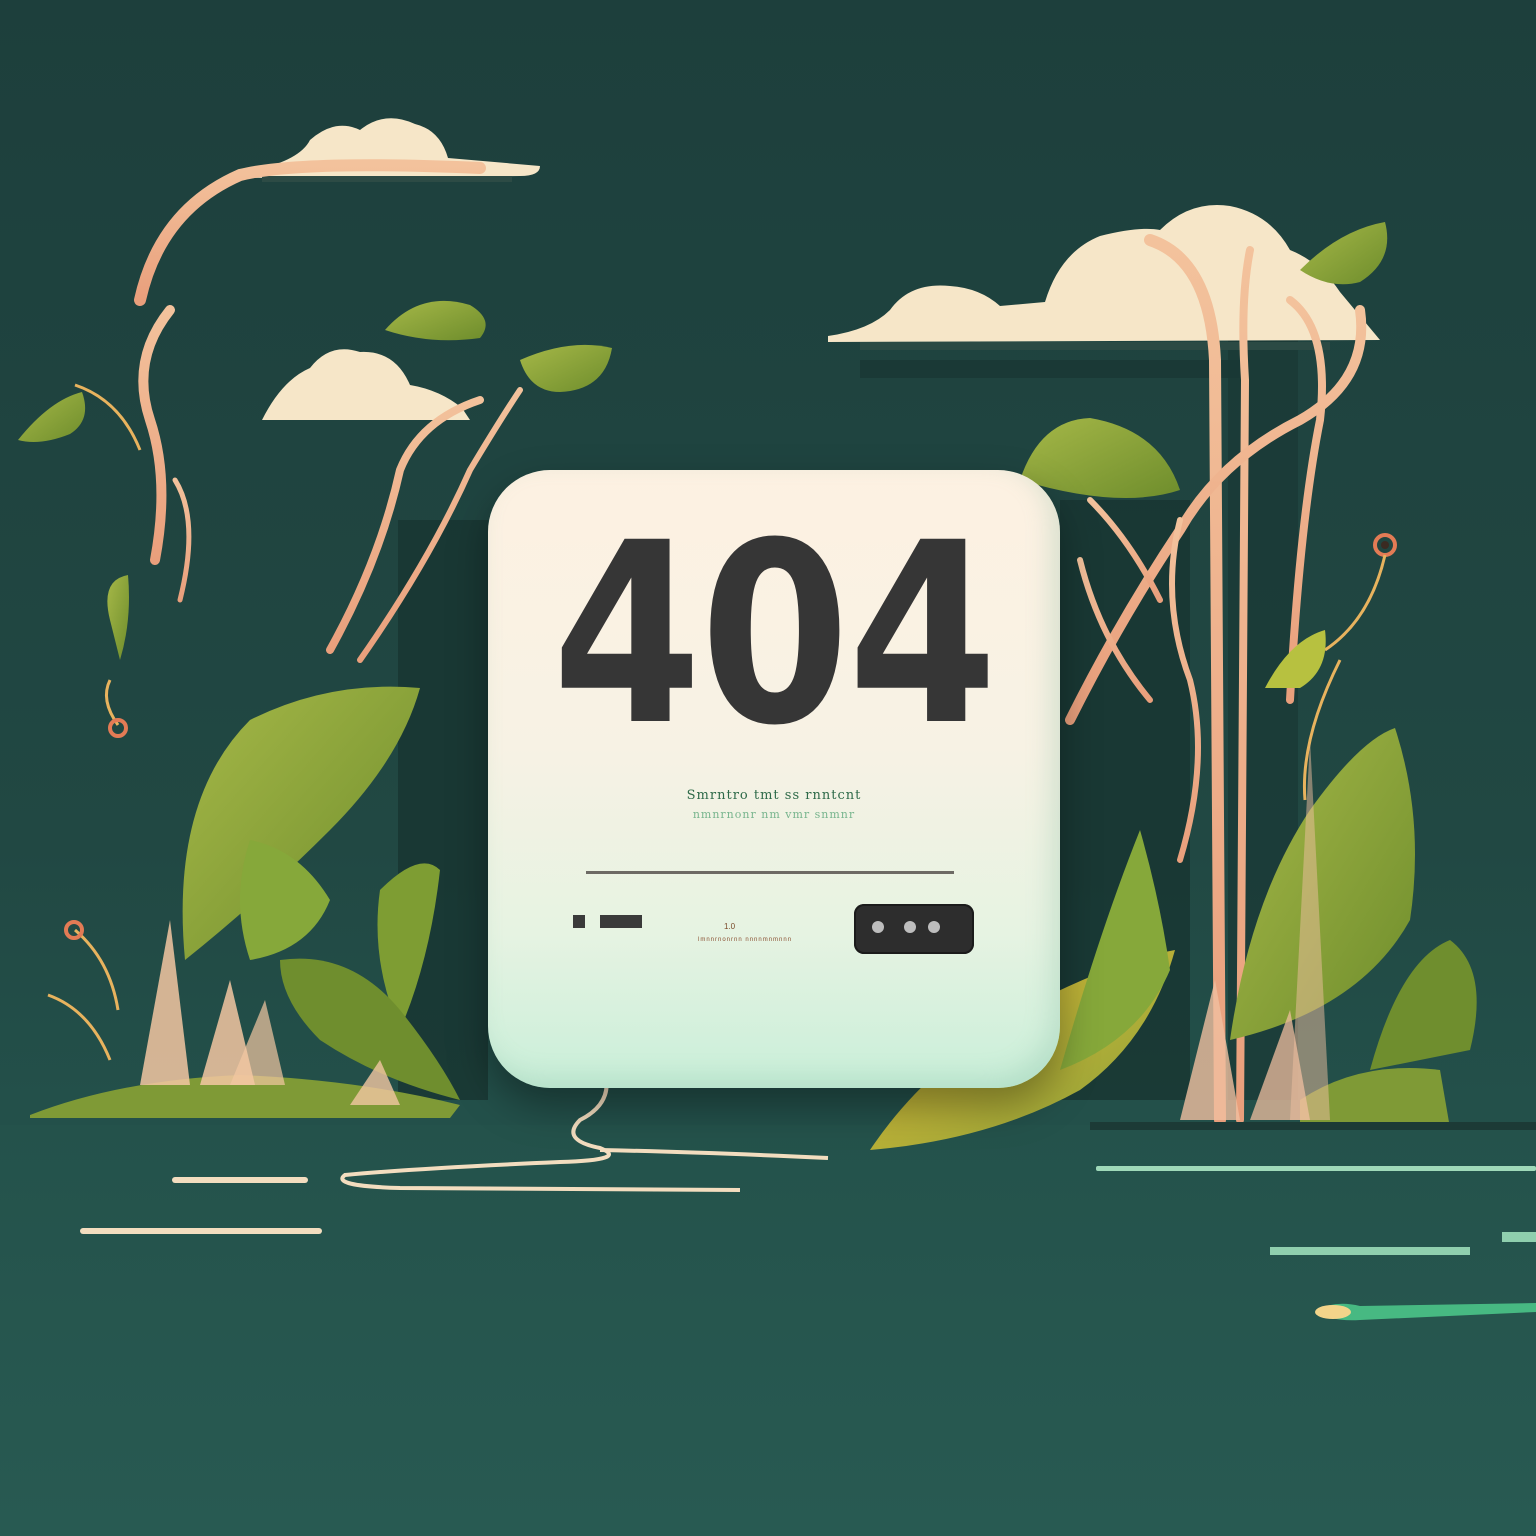 Image resolution: width=1536 pixels, height=1536 pixels. I want to click on cloud-right, so click(1104, 277).